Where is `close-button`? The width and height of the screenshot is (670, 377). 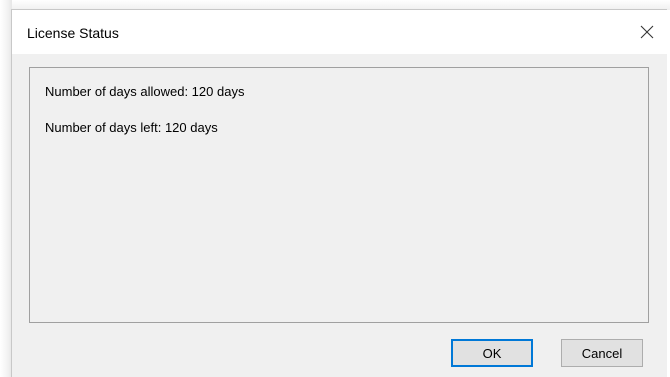
close-button is located at coordinates (647, 32).